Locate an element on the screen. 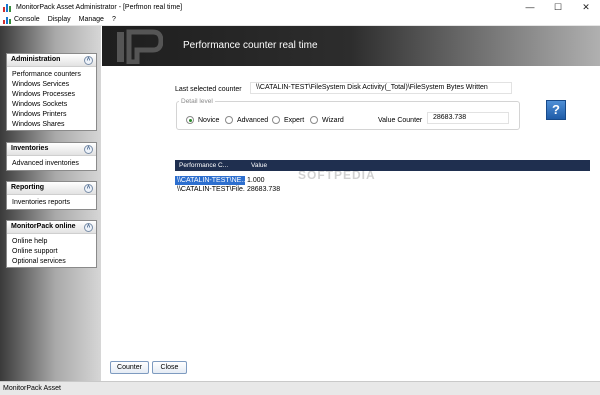  radio-advanced: Advanced is located at coordinates (246, 120).